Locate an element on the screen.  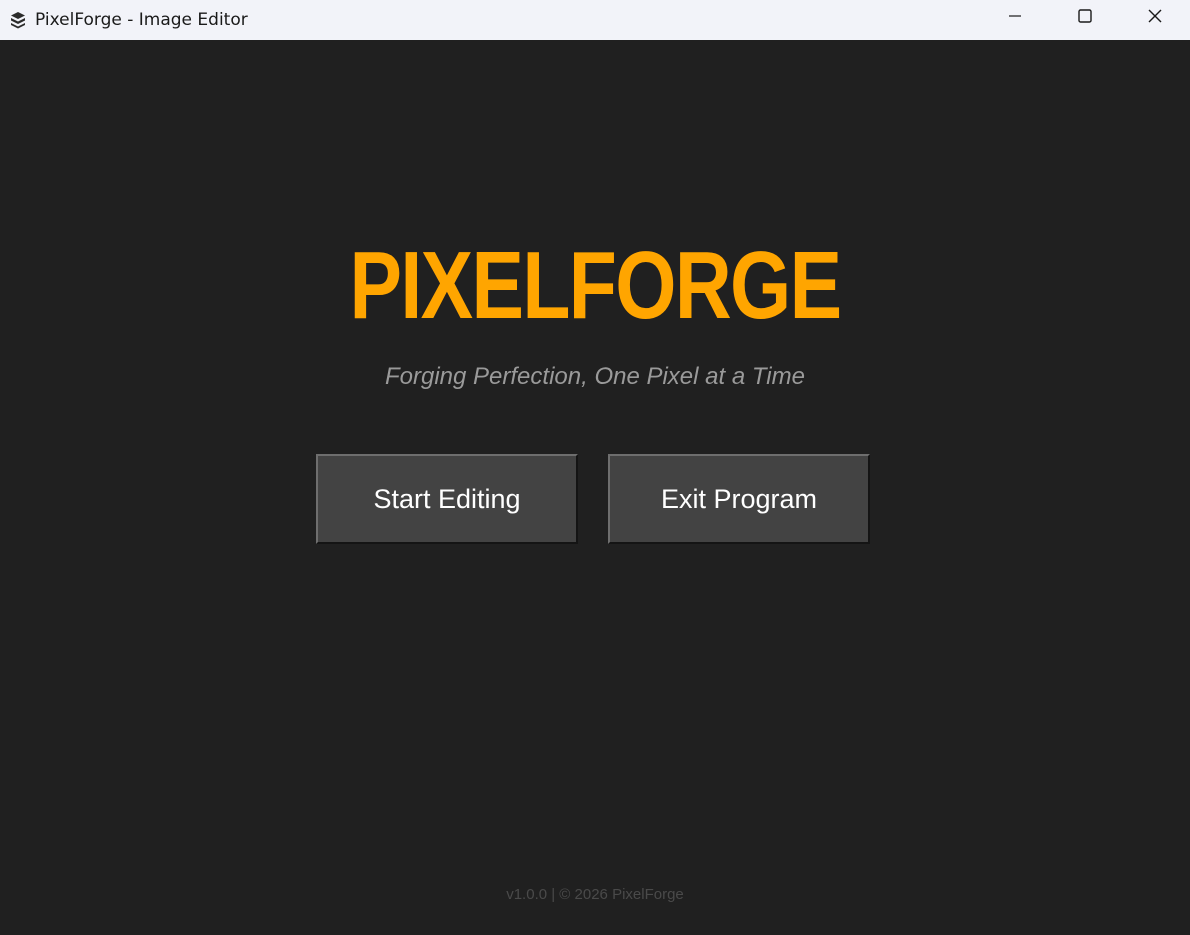
window-title: PixelForge - Image Editor is located at coordinates (141, 20).